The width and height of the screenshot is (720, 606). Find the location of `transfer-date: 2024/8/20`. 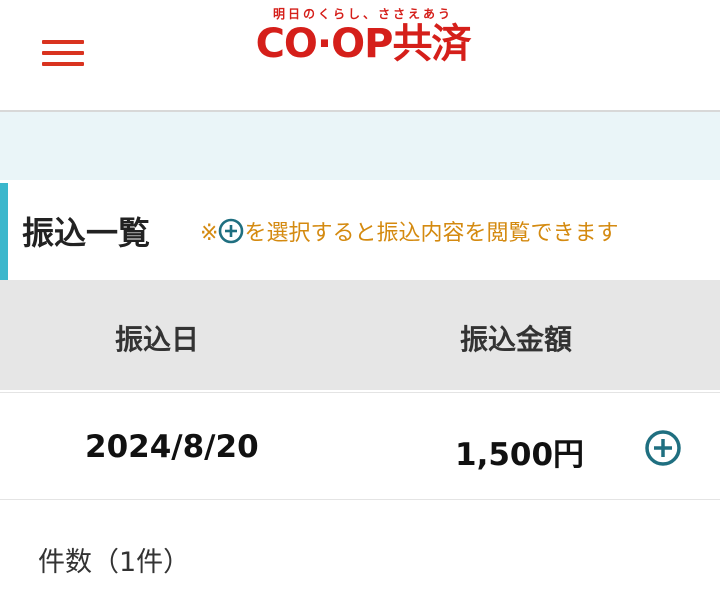

transfer-date: 2024/8/20 is located at coordinates (172, 447).